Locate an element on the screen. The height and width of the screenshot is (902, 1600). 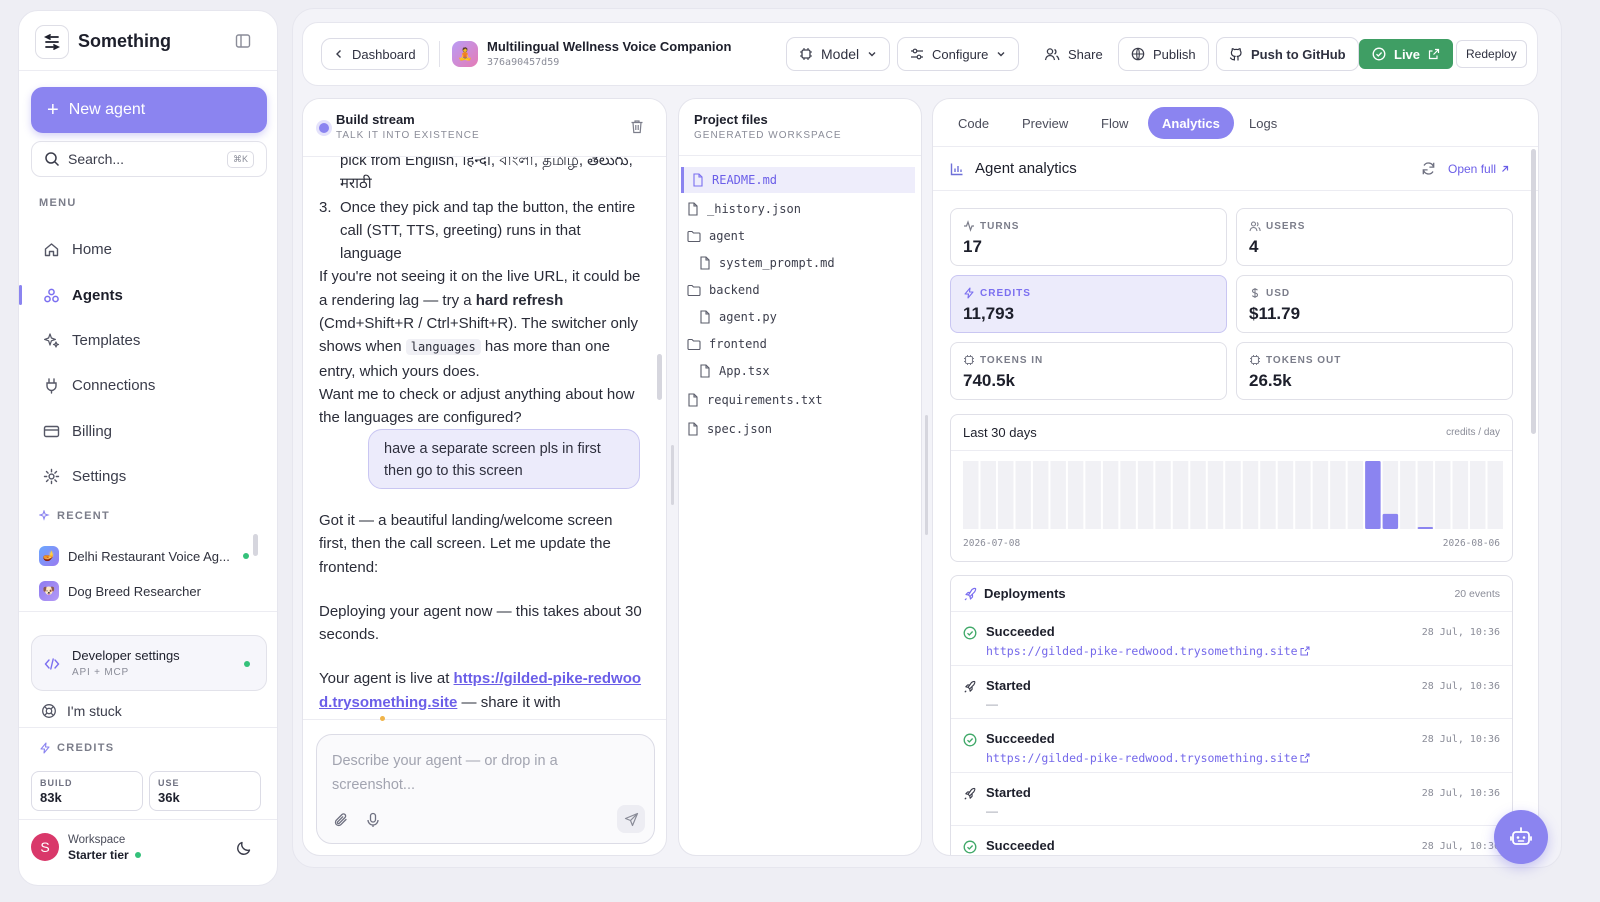
nav-templates: Templates is located at coordinates (149, 340).